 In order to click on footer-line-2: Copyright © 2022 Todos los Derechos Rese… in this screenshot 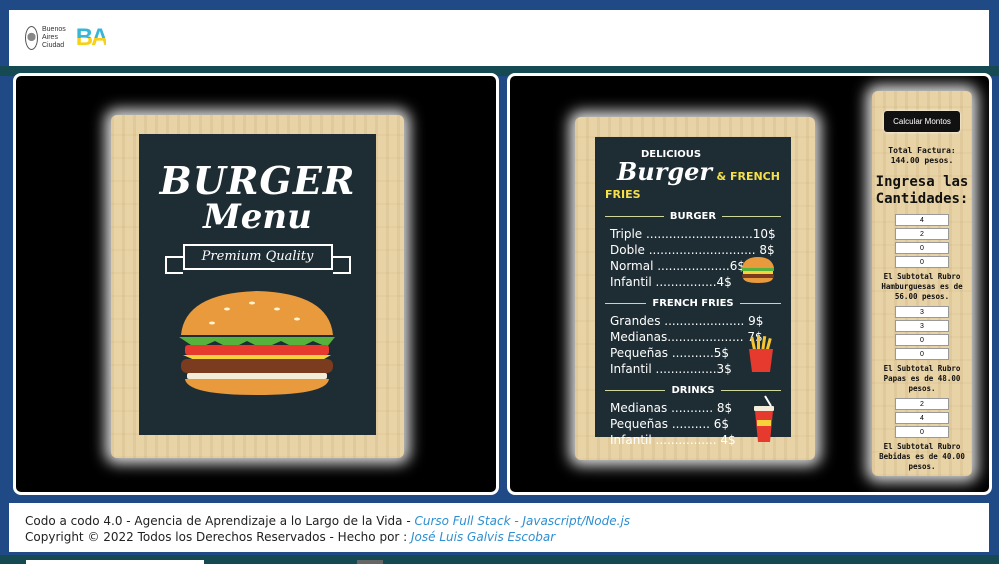, I will do `click(499, 537)`.